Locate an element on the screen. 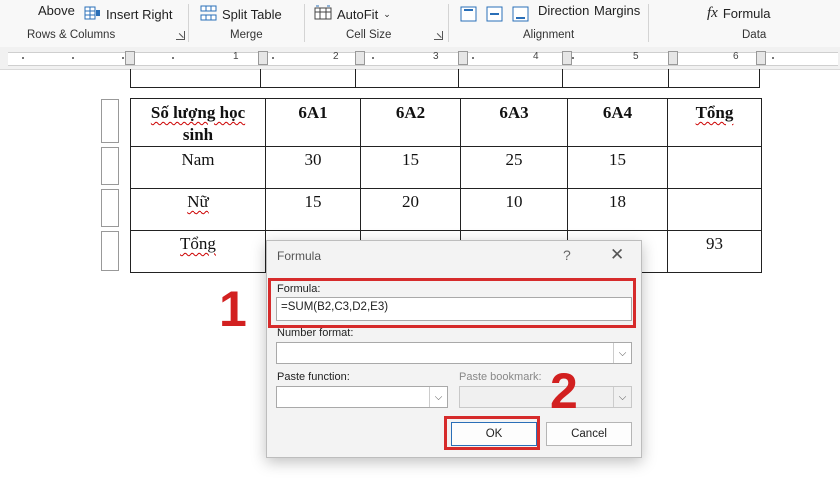  grand-total-value: 93 is located at coordinates (714, 243).